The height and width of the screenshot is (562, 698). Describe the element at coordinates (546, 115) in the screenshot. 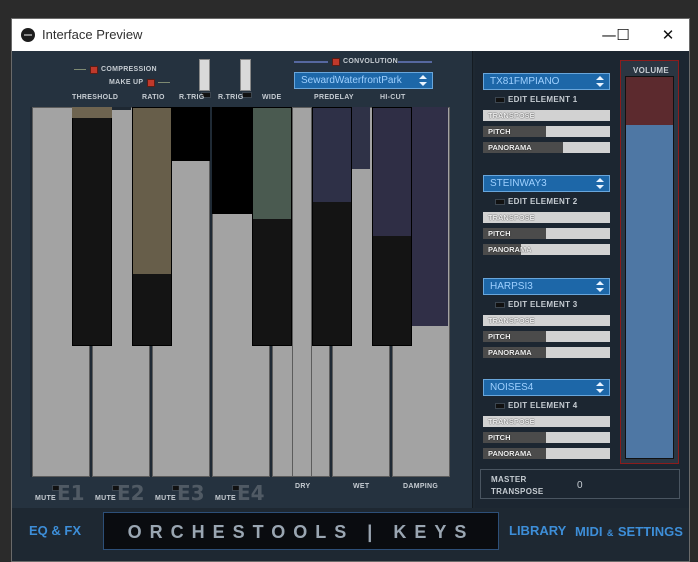

I see `element-1-transpose: TRANSPOSE` at that location.